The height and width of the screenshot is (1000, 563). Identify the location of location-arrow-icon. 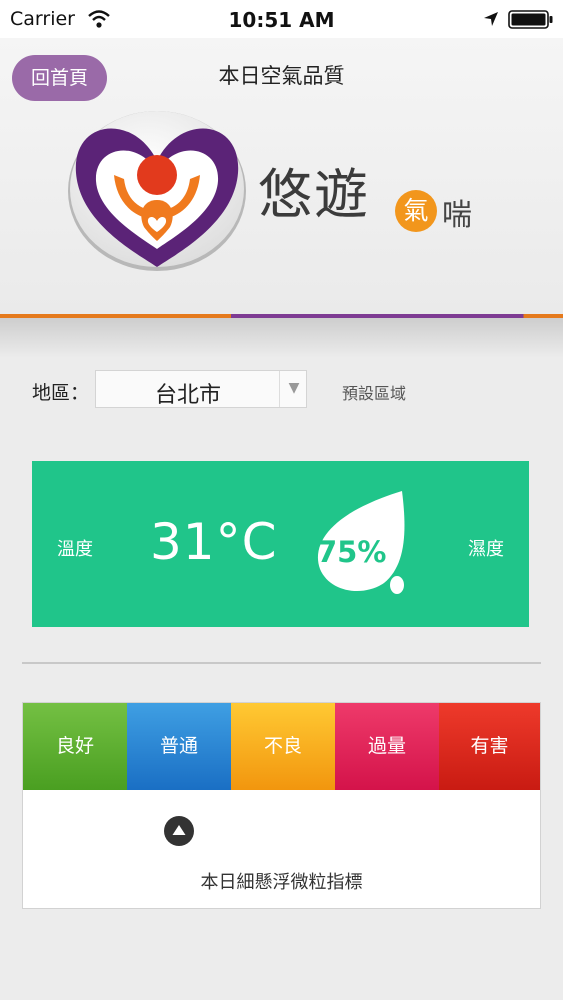
(491, 19).